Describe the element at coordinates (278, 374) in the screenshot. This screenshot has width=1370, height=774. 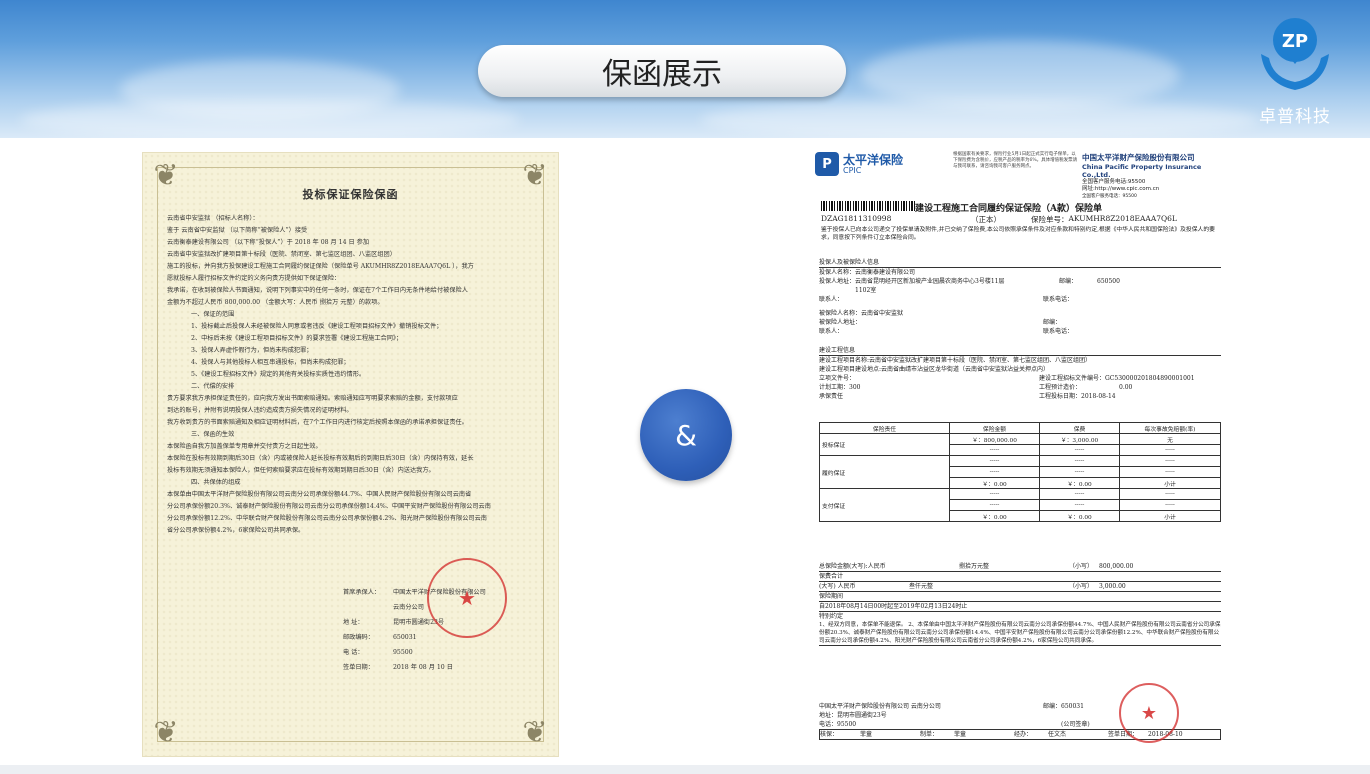
I see `section-item: 5、《建设工程招标文件》规定的其他有关投标实质性违约情形。` at that location.